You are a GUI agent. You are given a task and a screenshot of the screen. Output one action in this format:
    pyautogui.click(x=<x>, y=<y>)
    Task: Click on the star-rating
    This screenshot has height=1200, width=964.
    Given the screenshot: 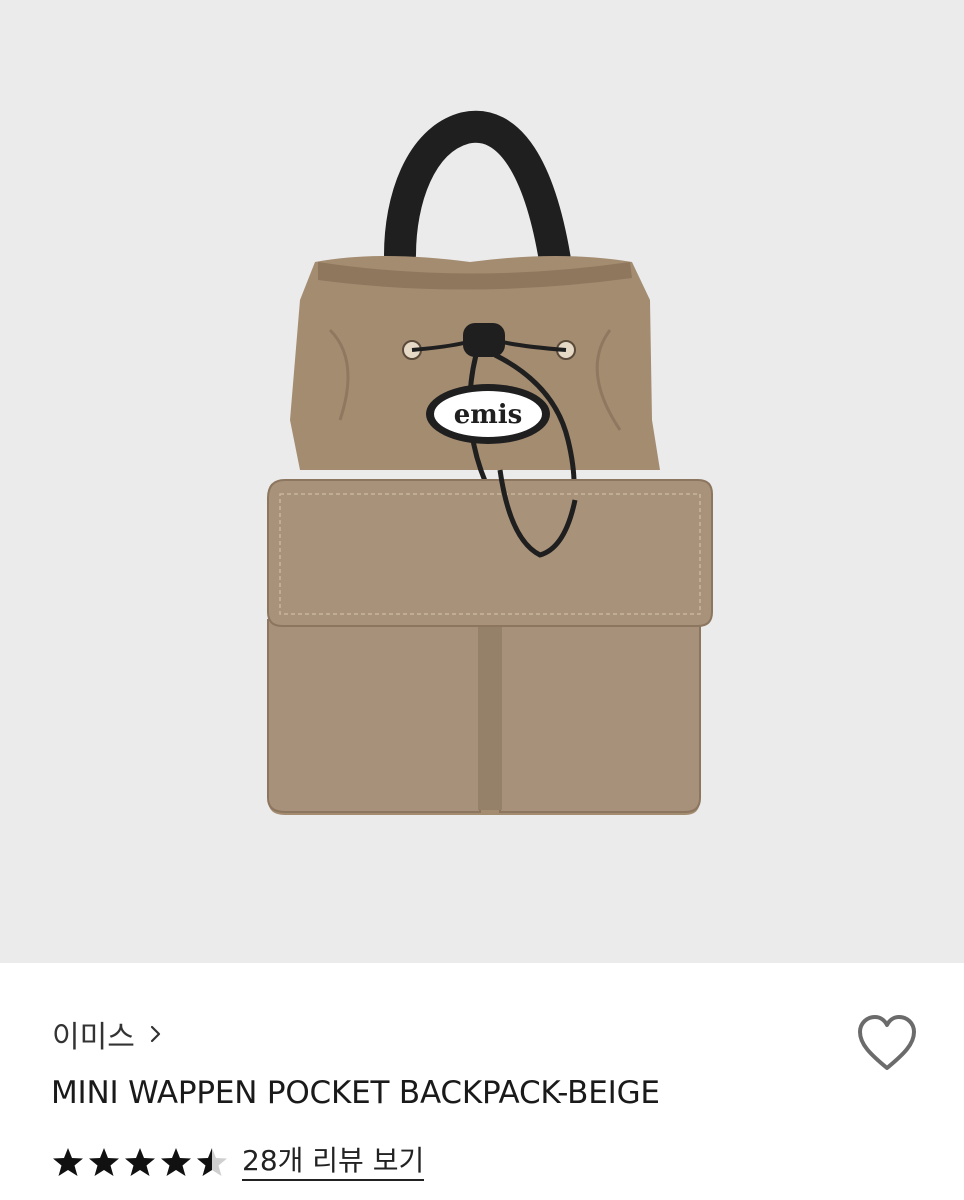 What is the action you would take?
    pyautogui.click(x=140, y=1162)
    